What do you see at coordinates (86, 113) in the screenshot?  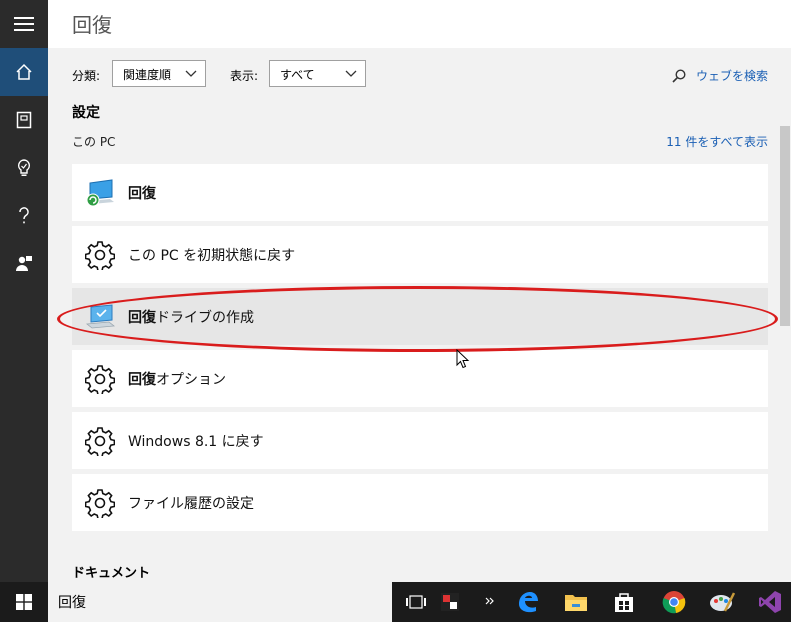 I see `settings-heading: 設定` at bounding box center [86, 113].